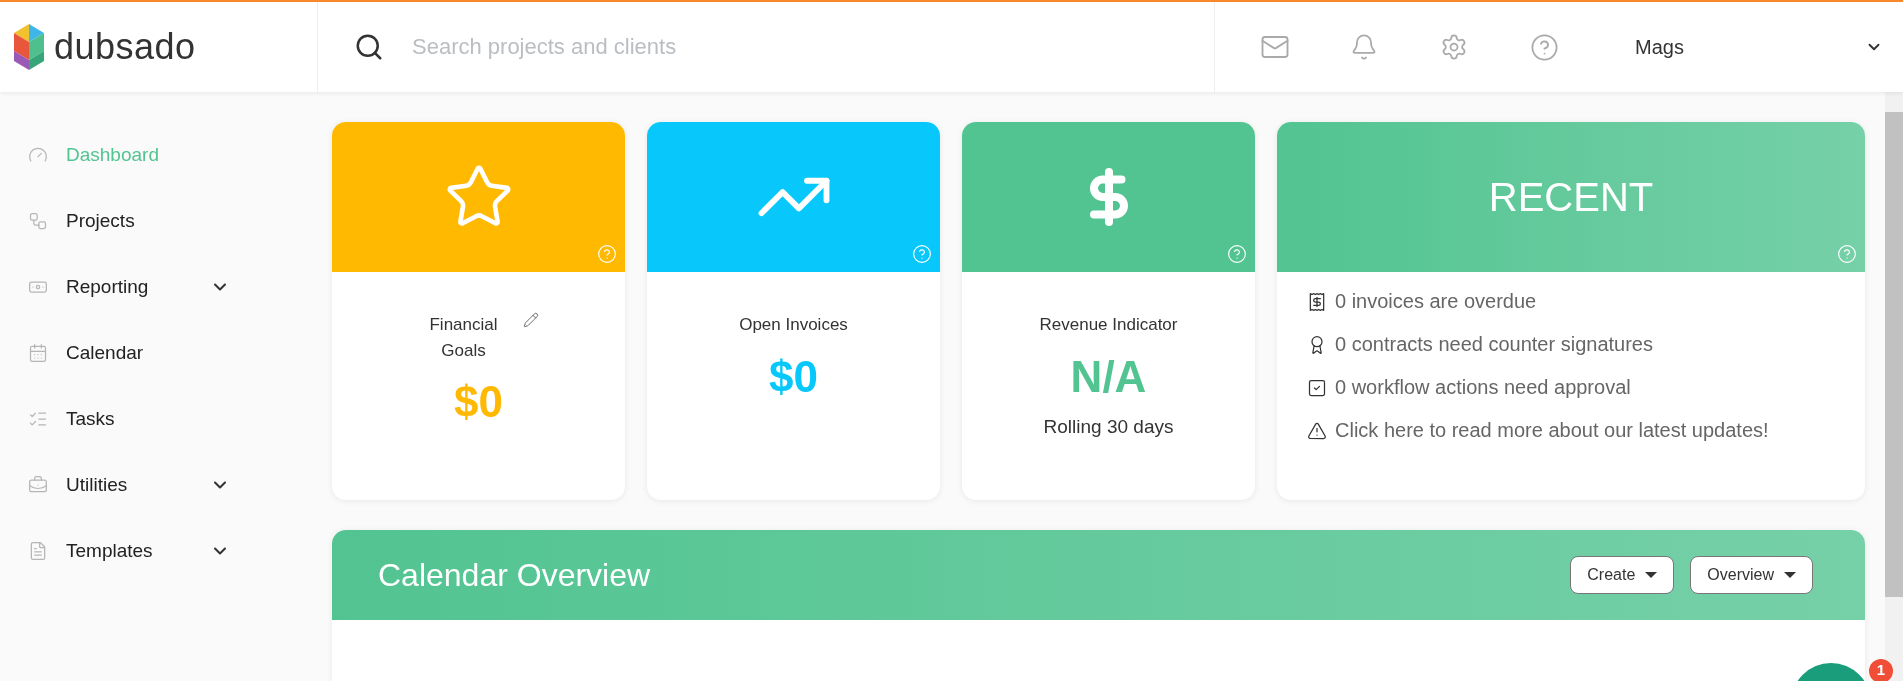 Image resolution: width=1903 pixels, height=681 pixels. What do you see at coordinates (160, 419) in the screenshot?
I see `sidebar-item: Tasks` at bounding box center [160, 419].